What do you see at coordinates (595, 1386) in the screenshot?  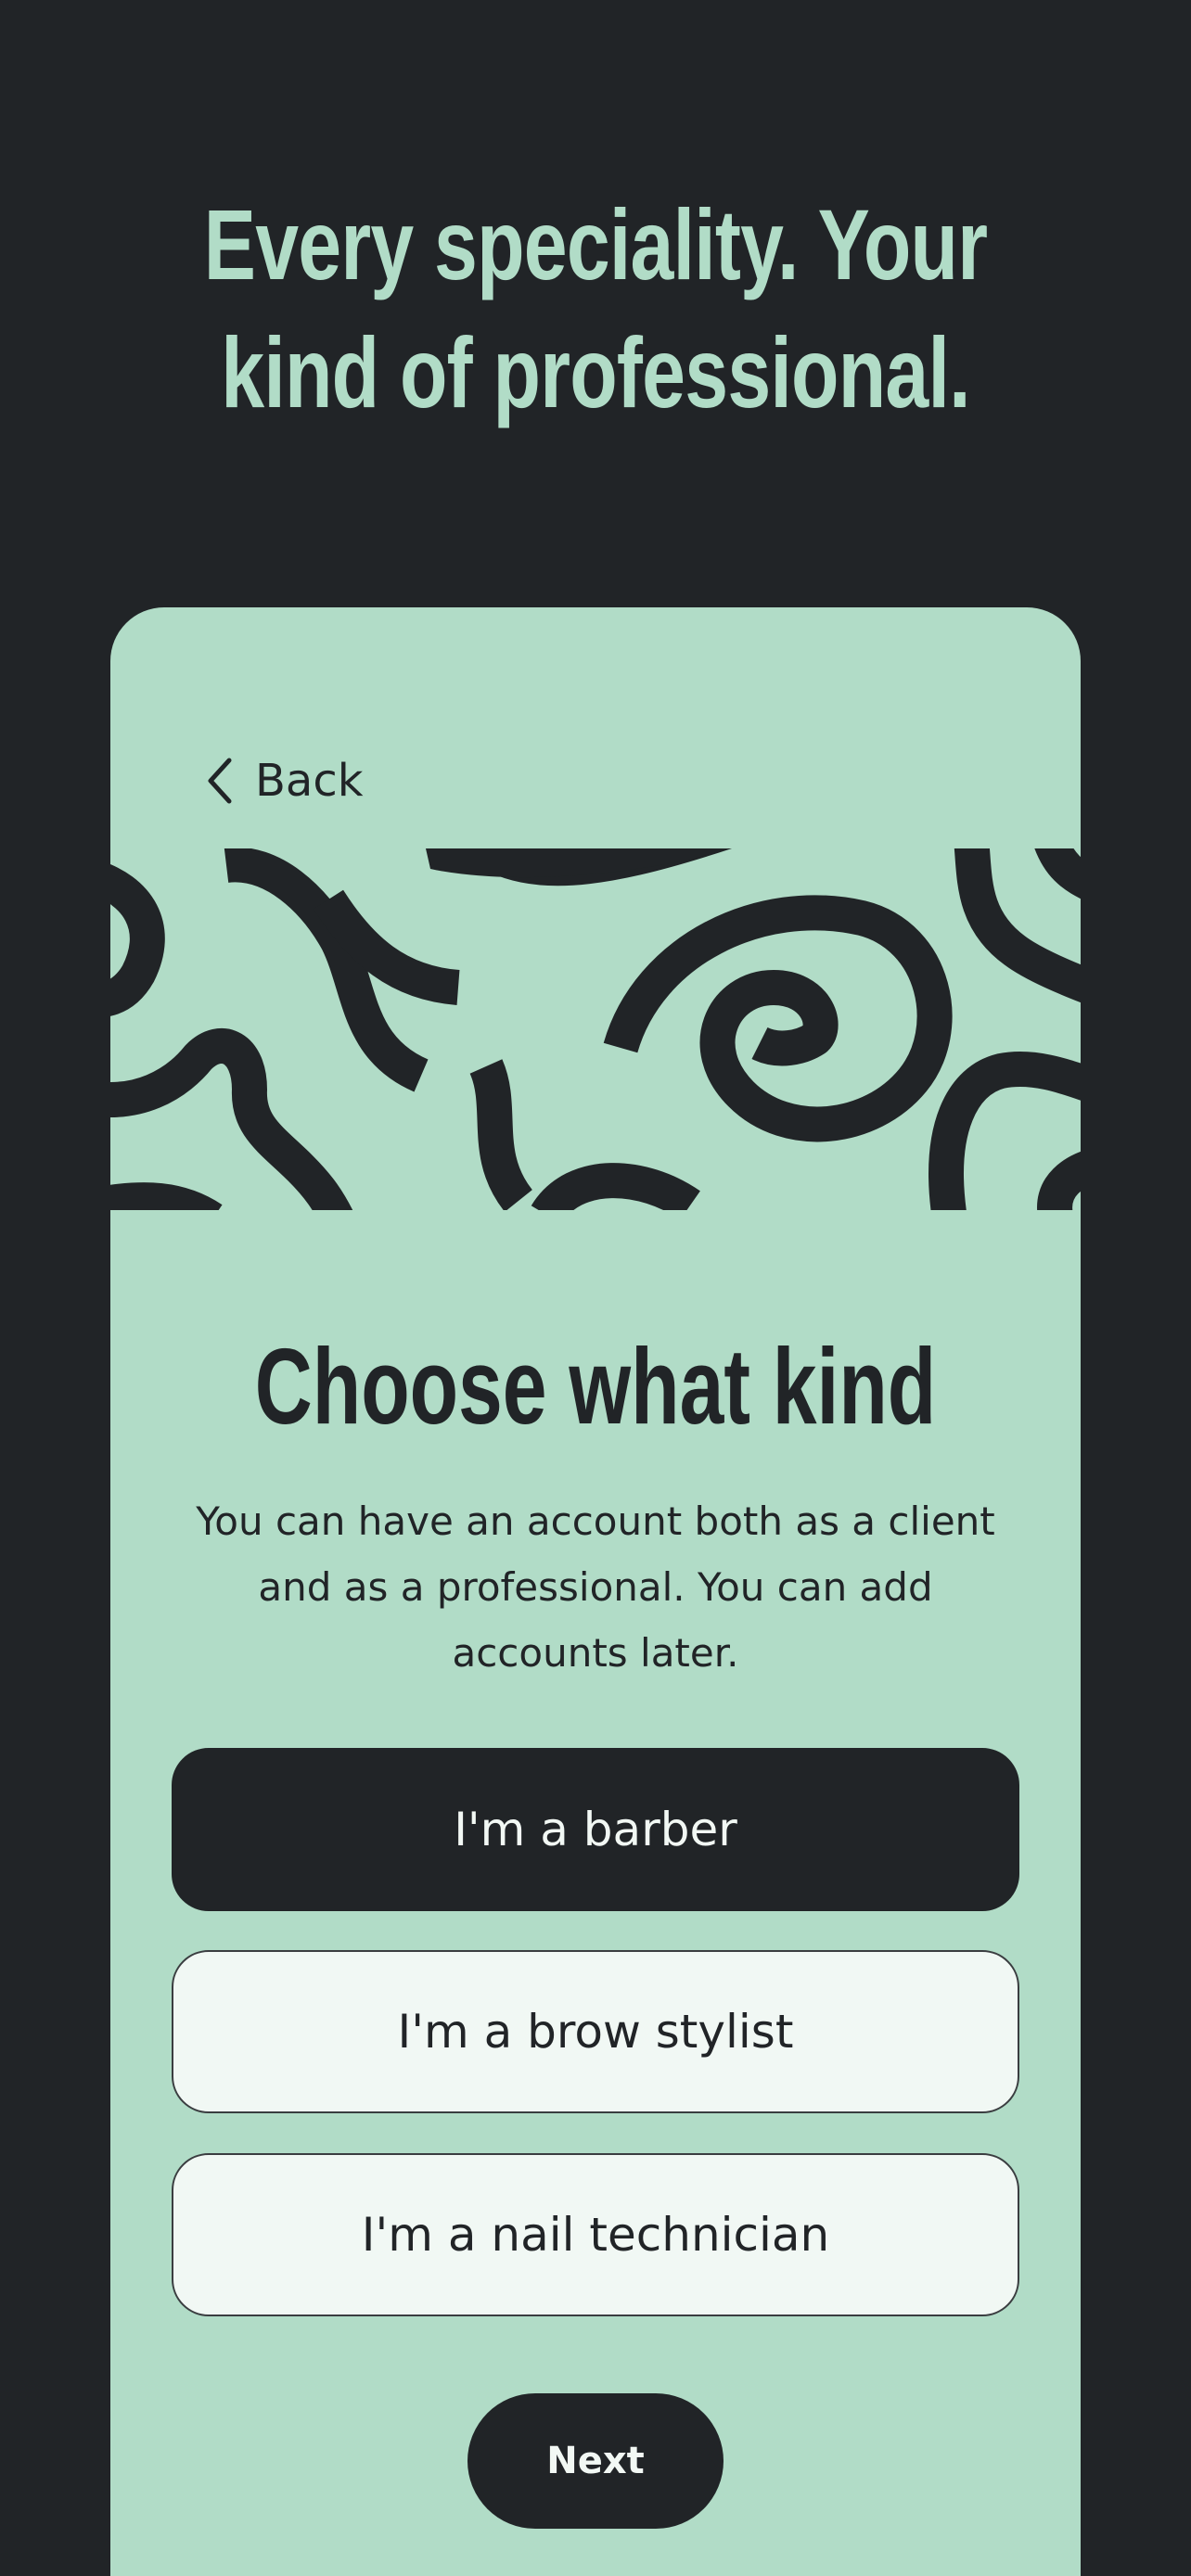 I see `card-heading: Choose what kind` at bounding box center [595, 1386].